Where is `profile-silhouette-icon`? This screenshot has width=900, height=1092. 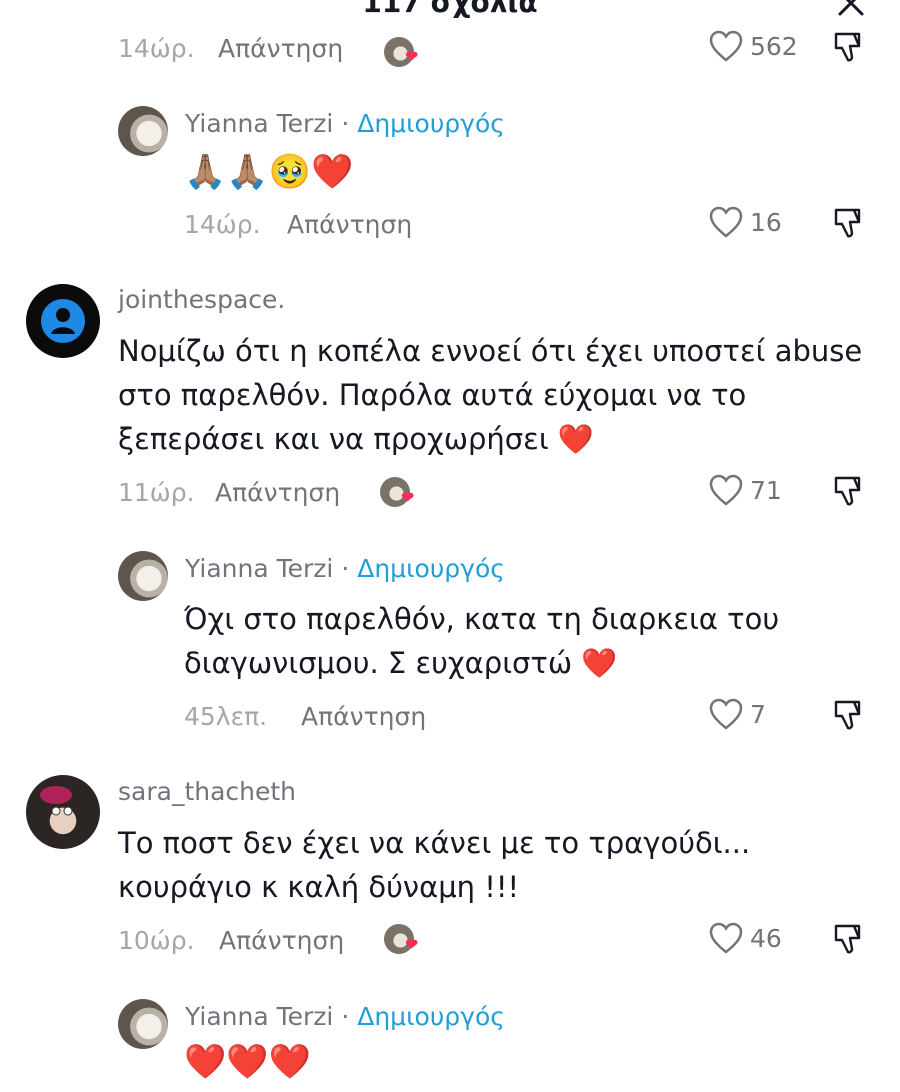
profile-silhouette-icon is located at coordinates (63, 321).